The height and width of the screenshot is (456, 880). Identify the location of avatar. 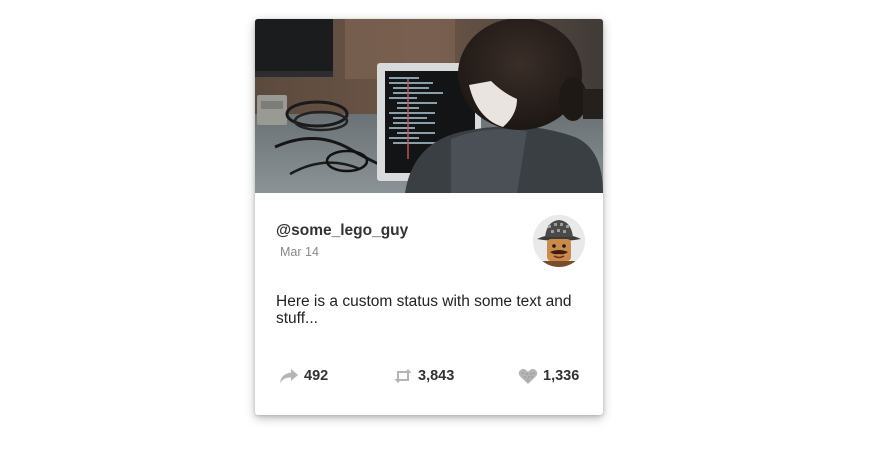
(559, 241).